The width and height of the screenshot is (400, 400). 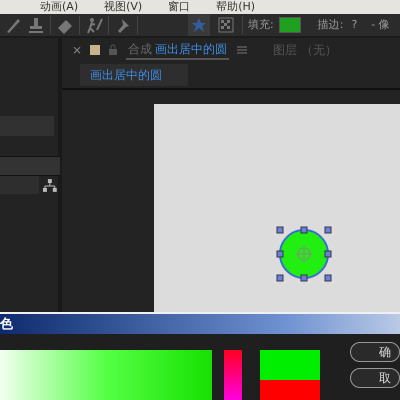 I want to click on stroke-value: ?, so click(x=354, y=25).